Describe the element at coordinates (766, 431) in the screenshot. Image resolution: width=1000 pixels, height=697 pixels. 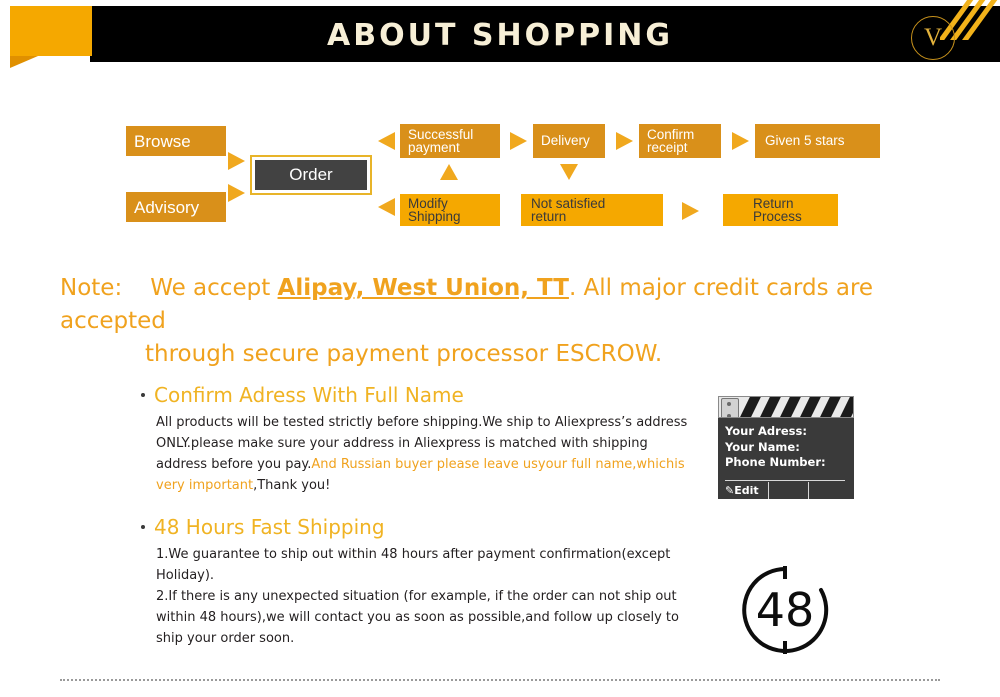
I see `field-label-address: Your Adress:` at that location.